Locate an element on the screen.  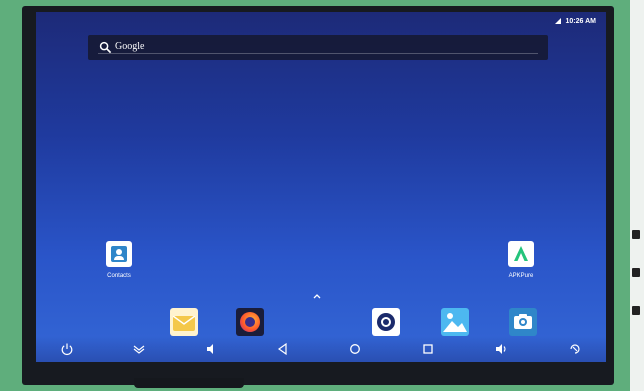
camera-lens-icon is located at coordinates (386, 322).